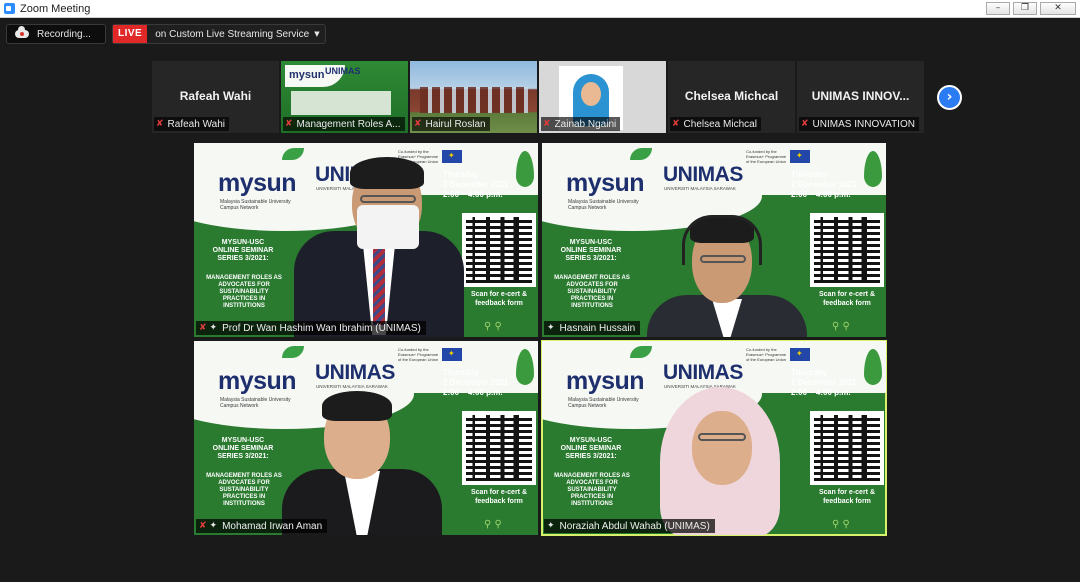 This screenshot has width=1080, height=582. I want to click on next-page-button: ›, so click(949, 97).